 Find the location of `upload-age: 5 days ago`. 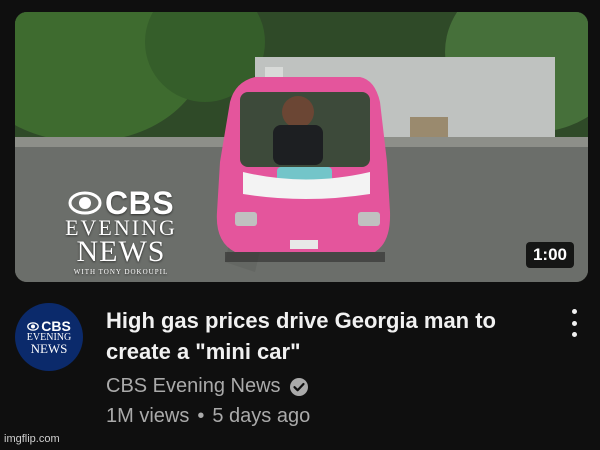

upload-age: 5 days ago is located at coordinates (261, 416).